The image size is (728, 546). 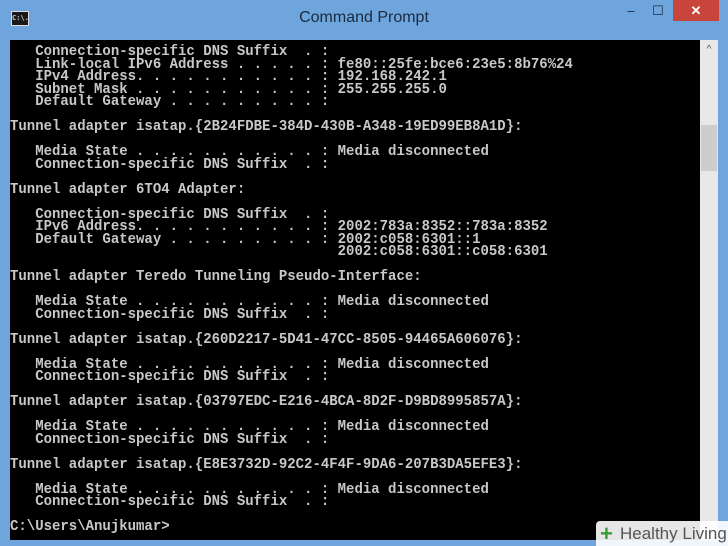 I want to click on console-line: 2002:c058:6301::c058:6301, so click(x=279, y=252).